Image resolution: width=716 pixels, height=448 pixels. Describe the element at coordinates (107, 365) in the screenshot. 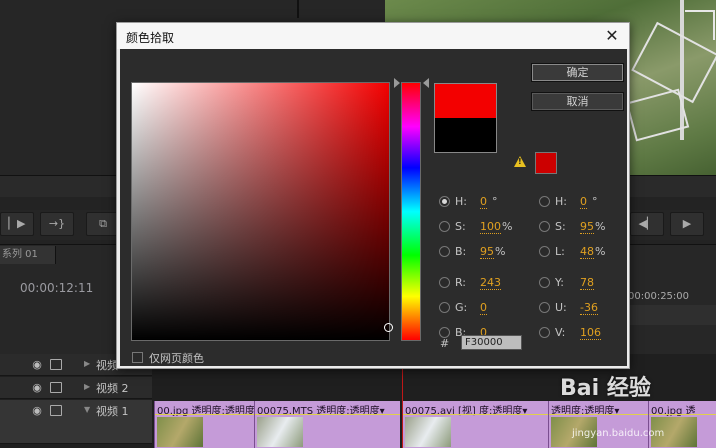

I see `track-label: 视频` at that location.